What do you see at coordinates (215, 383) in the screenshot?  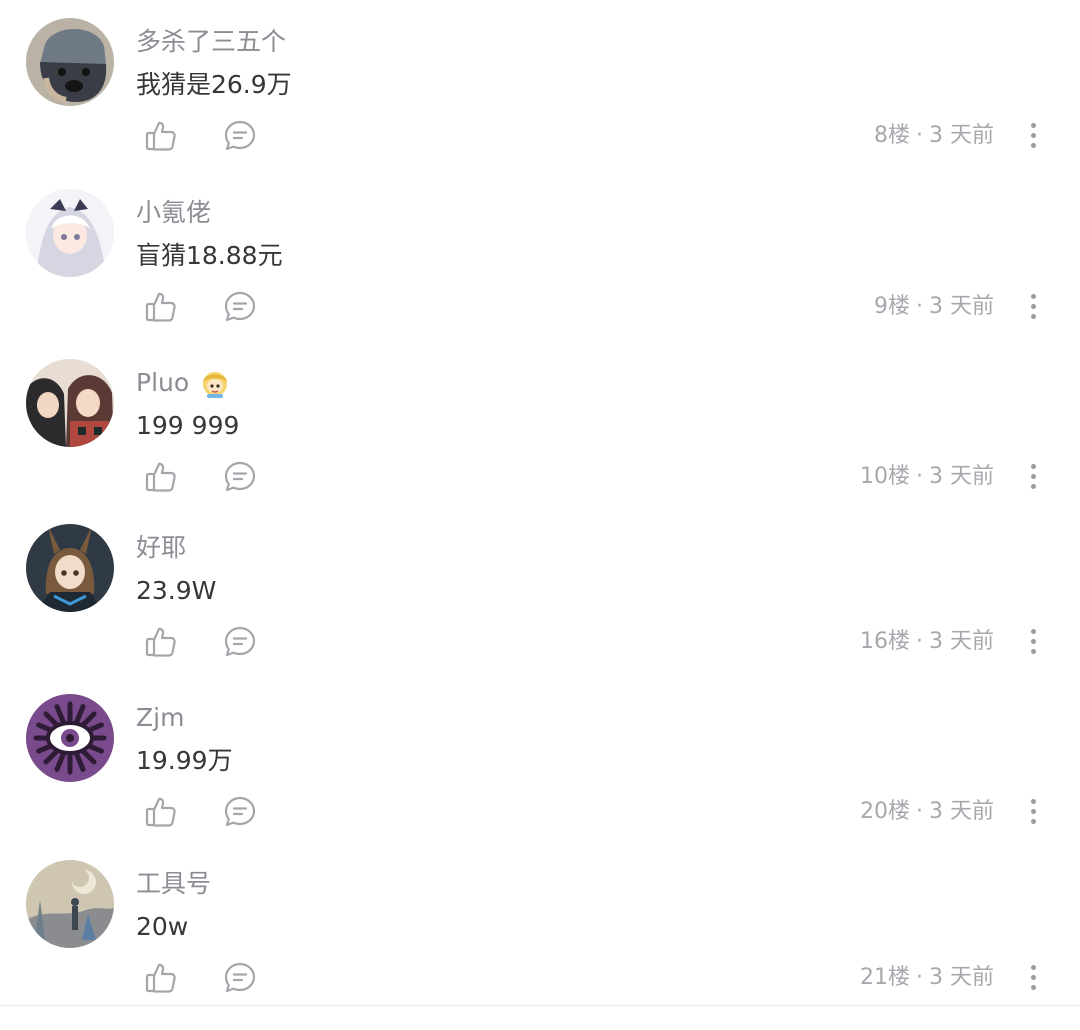 I see `emoji-badge-icon` at bounding box center [215, 383].